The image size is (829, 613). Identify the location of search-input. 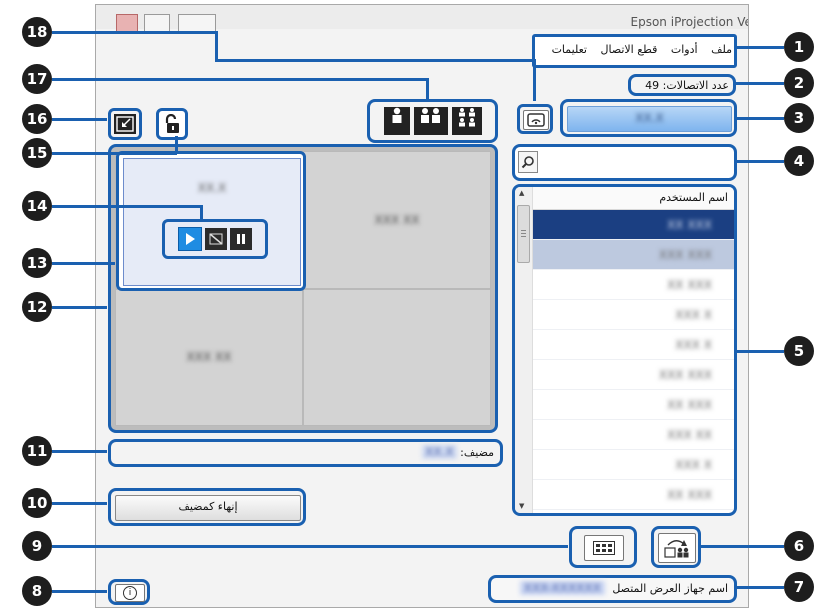
(636, 162).